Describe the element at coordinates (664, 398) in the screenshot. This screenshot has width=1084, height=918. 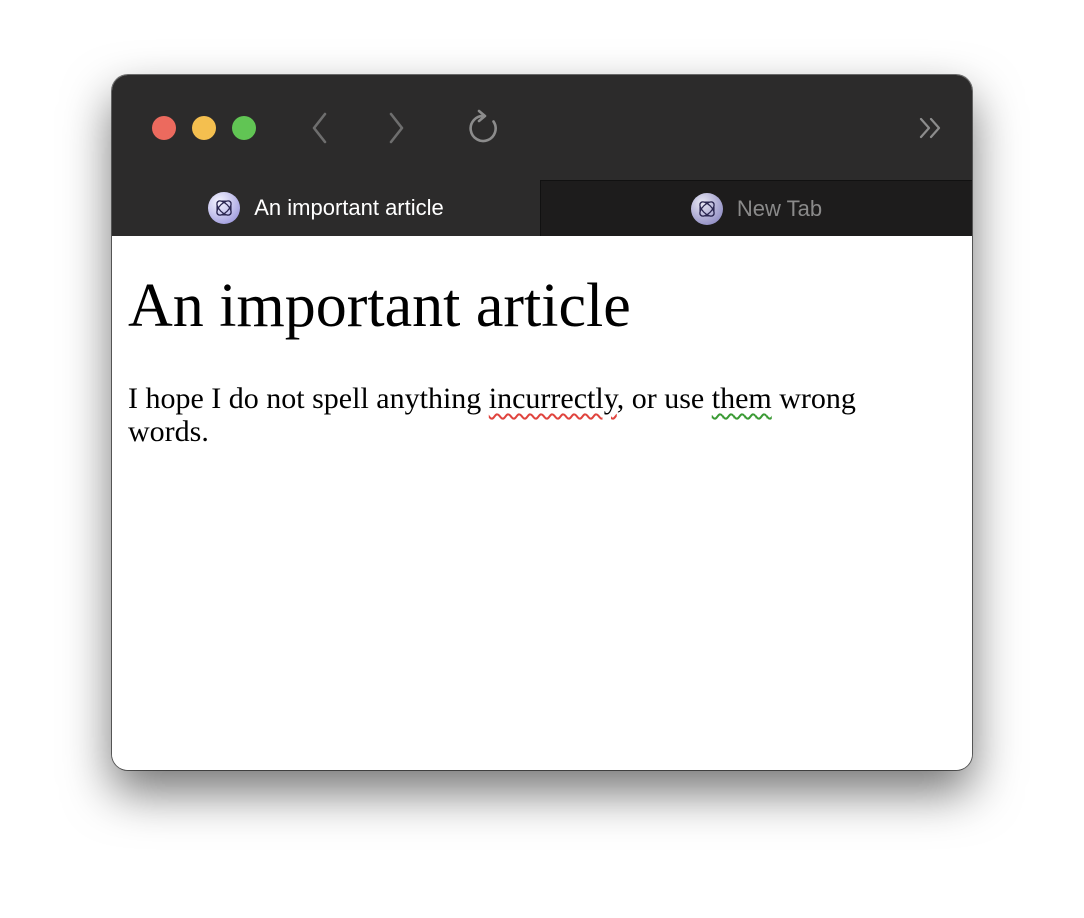
I see `paragraph-text: , or use` at that location.